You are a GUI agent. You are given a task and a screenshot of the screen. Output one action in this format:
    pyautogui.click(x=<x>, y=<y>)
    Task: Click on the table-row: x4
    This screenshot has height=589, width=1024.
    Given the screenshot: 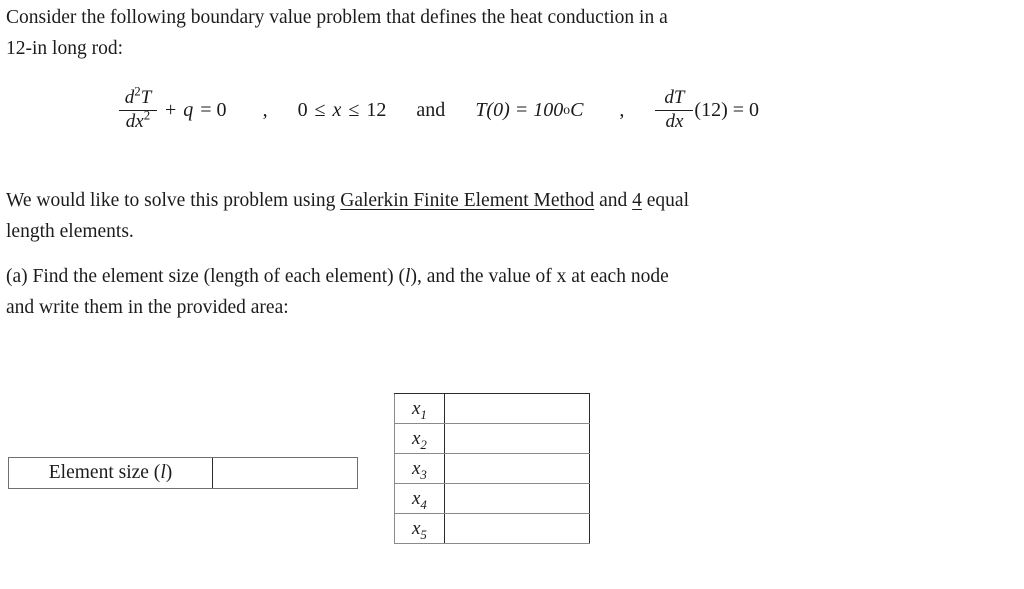 What is the action you would take?
    pyautogui.click(x=492, y=498)
    